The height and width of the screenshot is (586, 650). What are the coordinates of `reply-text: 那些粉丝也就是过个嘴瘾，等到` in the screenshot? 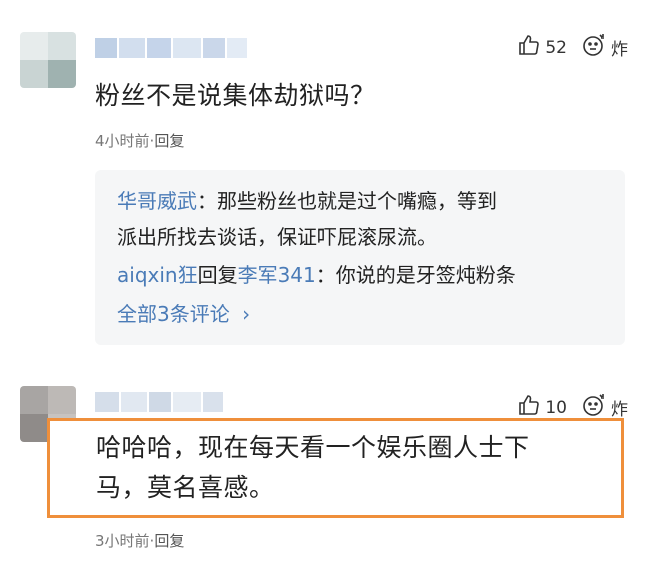 It's located at (357, 201).